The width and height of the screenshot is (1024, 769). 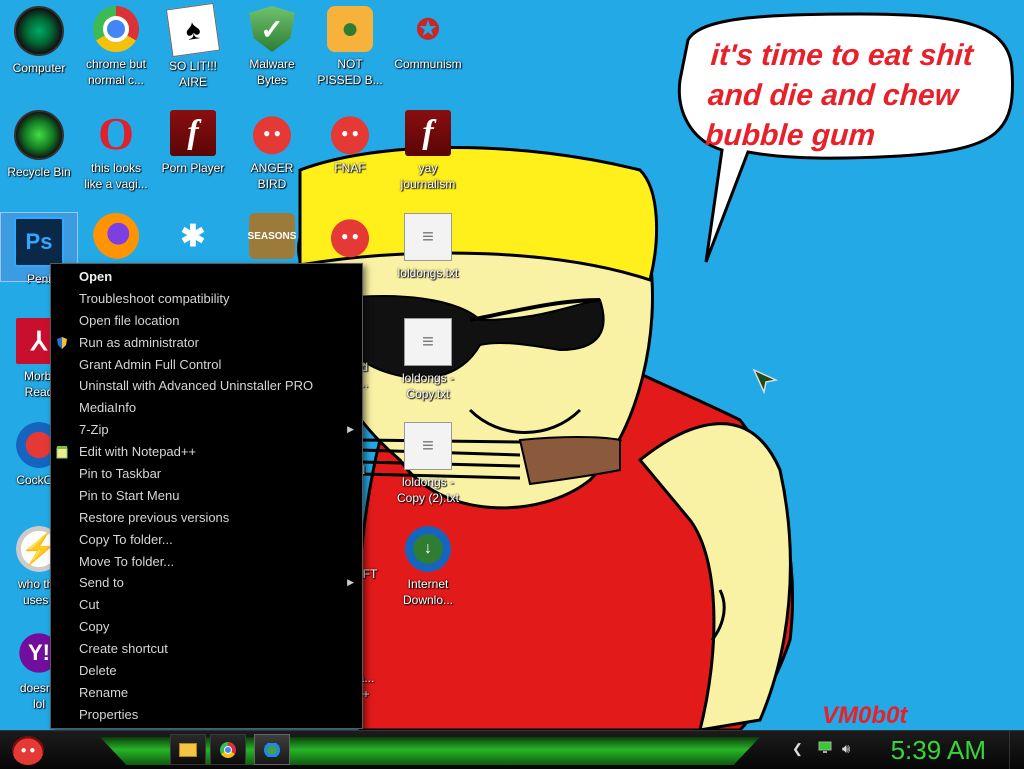 What do you see at coordinates (790, 135) in the screenshot?
I see `speech-line: bubble gum` at bounding box center [790, 135].